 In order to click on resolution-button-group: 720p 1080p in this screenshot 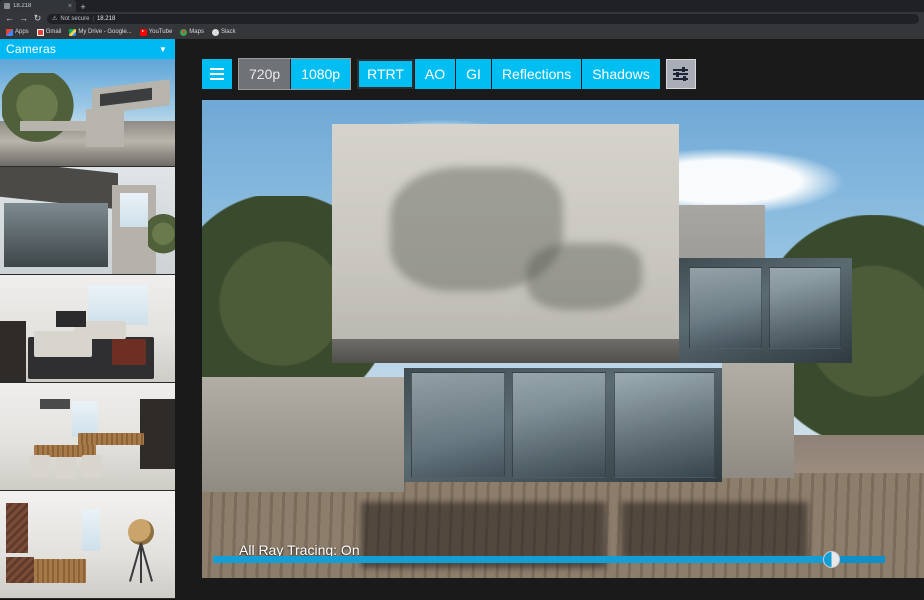, I will do `click(295, 74)`.